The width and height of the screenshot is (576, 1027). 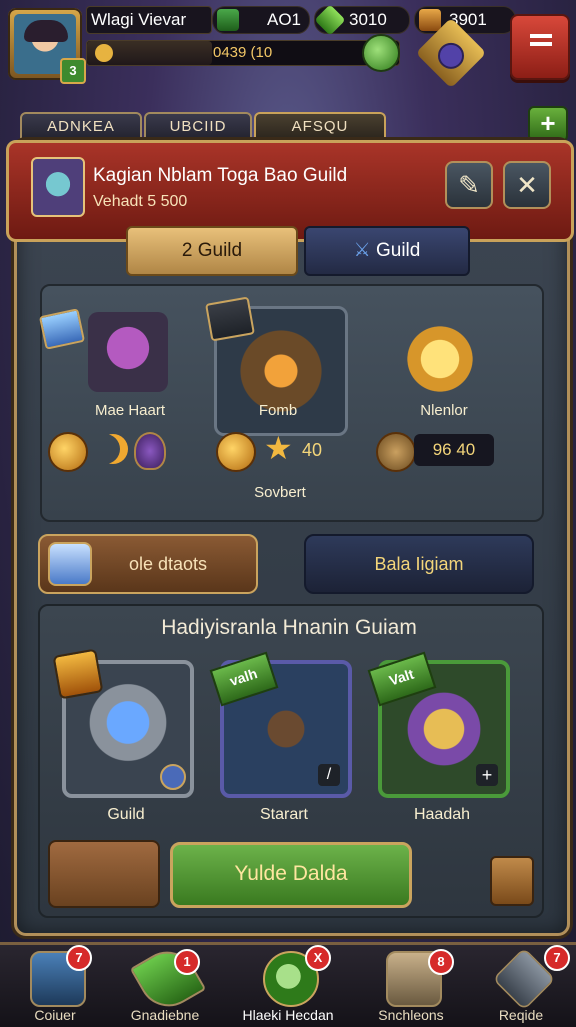 I want to click on quest-orb-icon, so click(x=381, y=53).